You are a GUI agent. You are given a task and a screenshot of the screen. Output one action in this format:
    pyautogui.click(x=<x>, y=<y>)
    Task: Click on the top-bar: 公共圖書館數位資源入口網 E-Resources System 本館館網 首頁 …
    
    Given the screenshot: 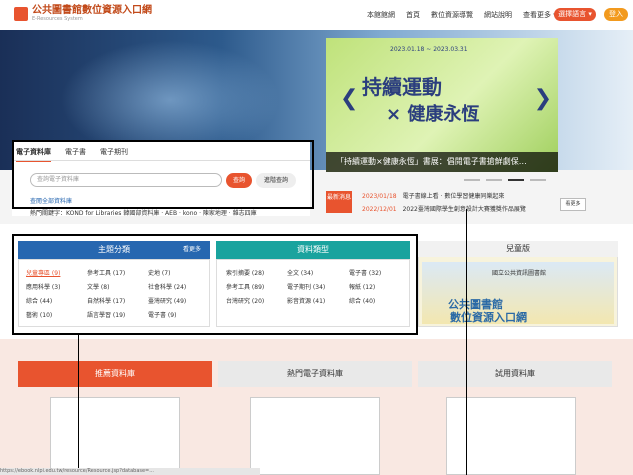 What is the action you would take?
    pyautogui.click(x=316, y=15)
    